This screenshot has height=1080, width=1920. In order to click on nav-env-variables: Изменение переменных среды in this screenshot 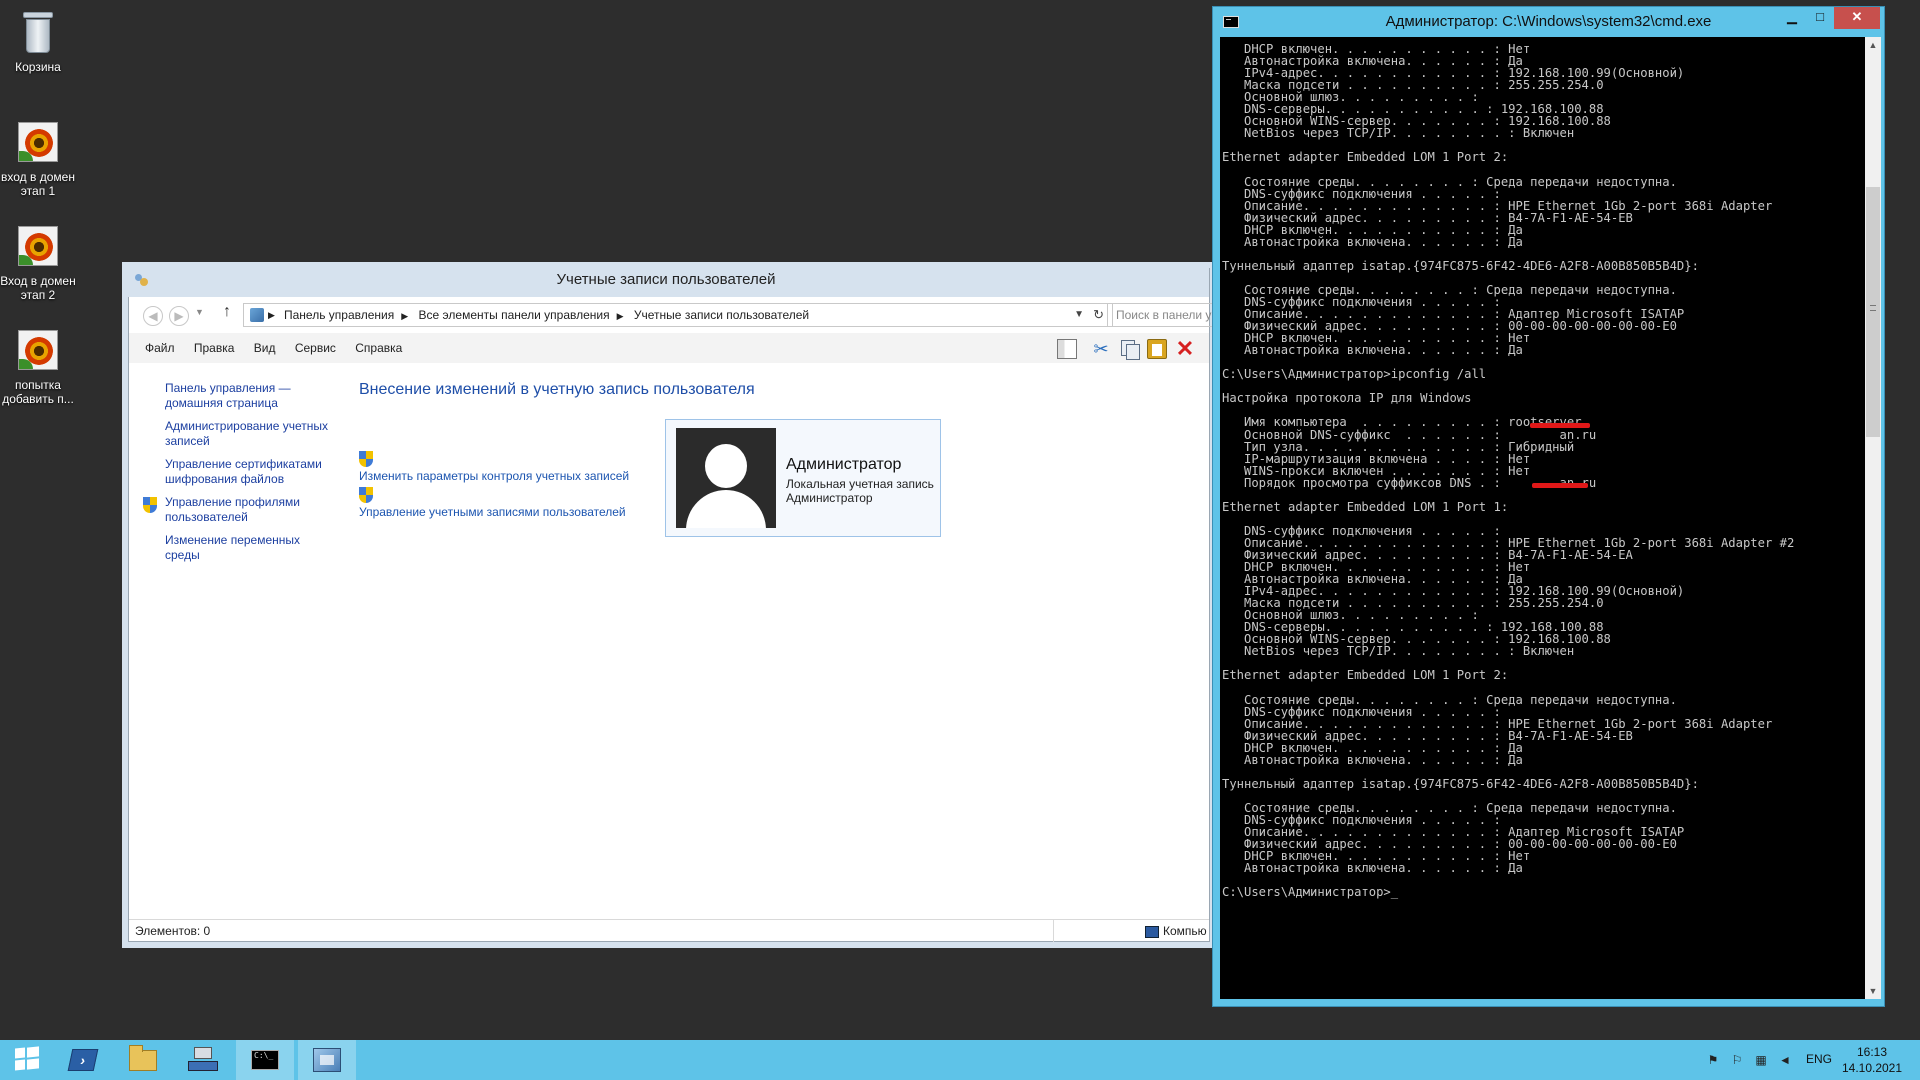, I will do `click(250, 548)`.